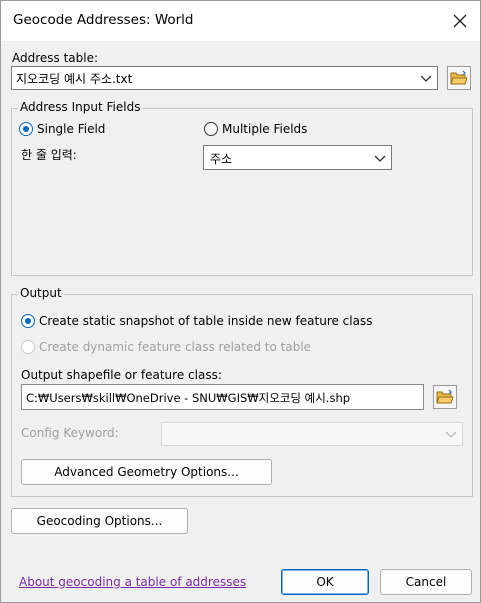  Describe the element at coordinates (41, 293) in the screenshot. I see `output-legend: Output` at that location.